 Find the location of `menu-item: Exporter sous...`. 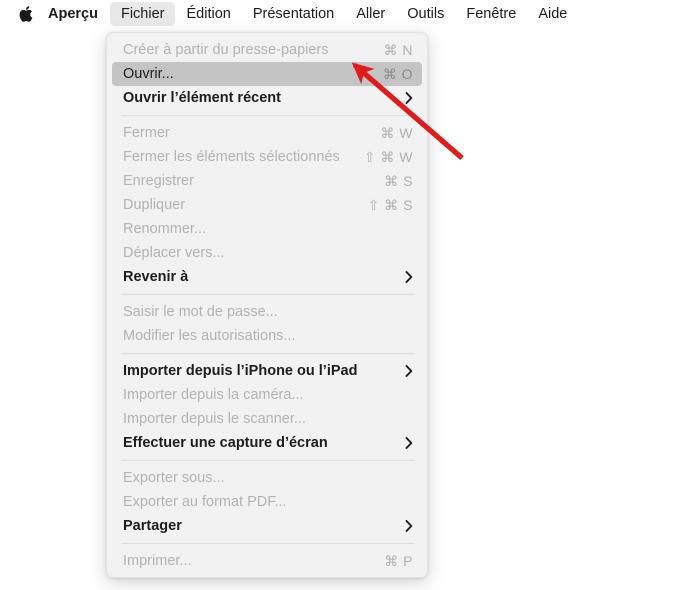

menu-item: Exporter sous... is located at coordinates (267, 478).